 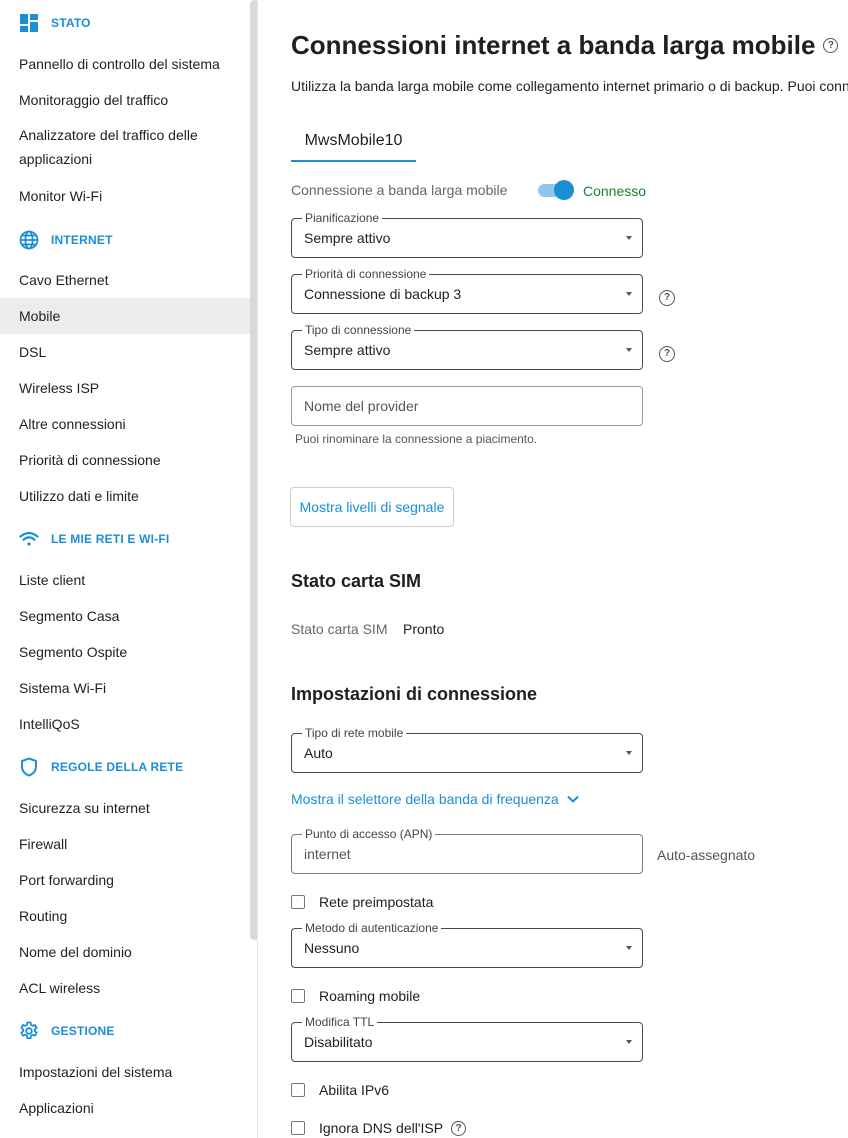 I want to click on sidebar-item-mobile: Mobile, so click(x=125, y=316).